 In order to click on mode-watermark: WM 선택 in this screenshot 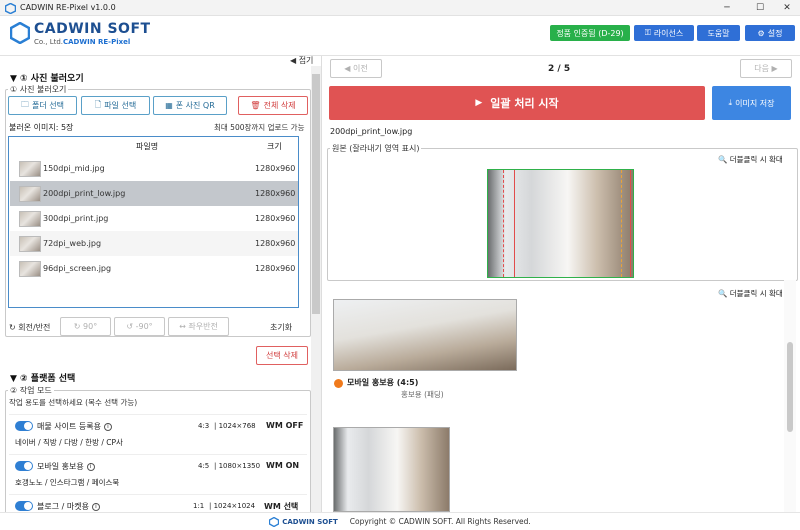, I will do `click(281, 506)`.